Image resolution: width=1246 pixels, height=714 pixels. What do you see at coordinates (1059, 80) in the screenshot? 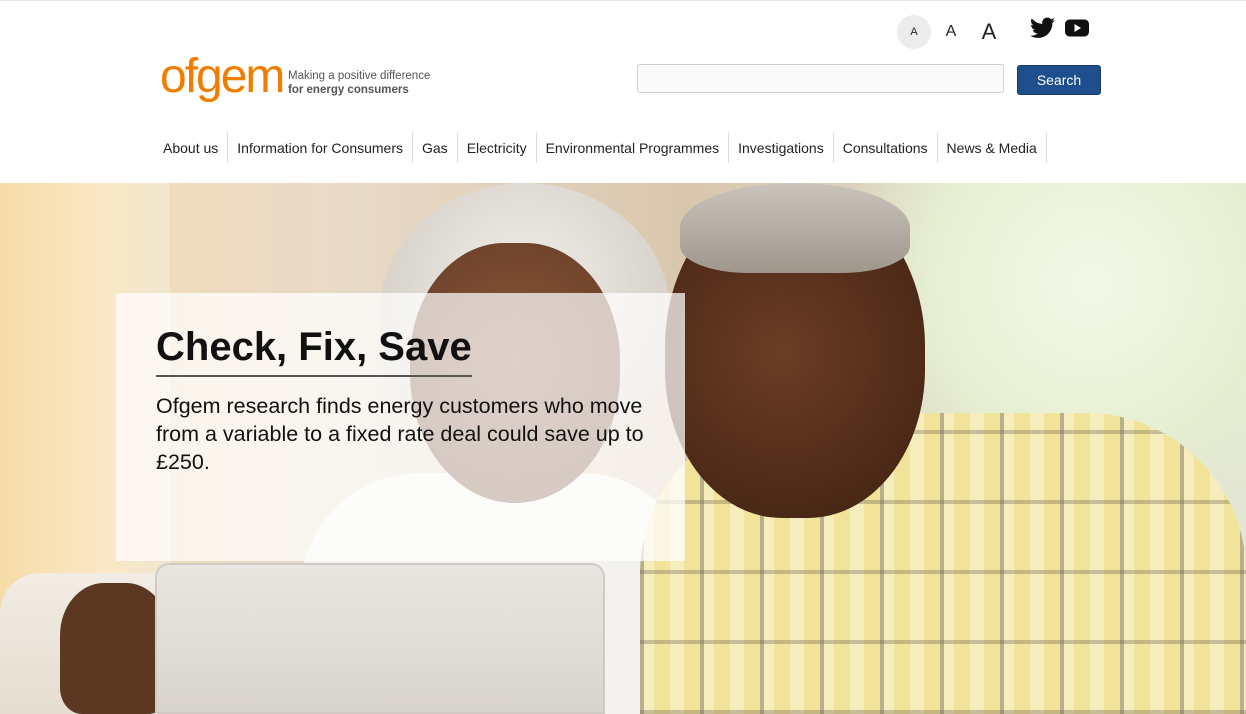
I see `search-button: Search` at bounding box center [1059, 80].